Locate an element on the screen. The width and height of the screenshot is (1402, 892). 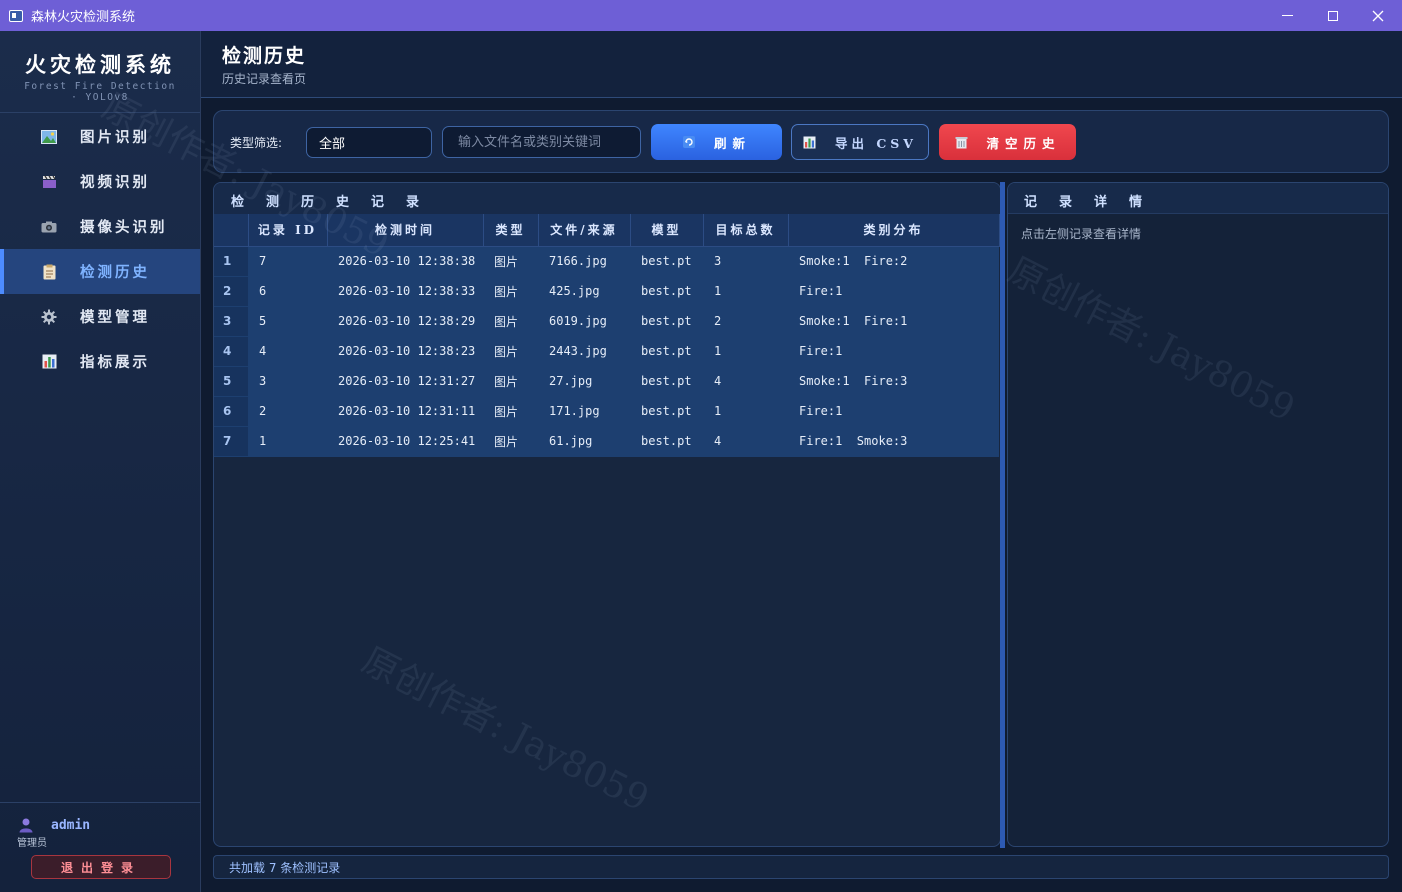
cell-record-id: 6 is located at coordinates (287, 291).